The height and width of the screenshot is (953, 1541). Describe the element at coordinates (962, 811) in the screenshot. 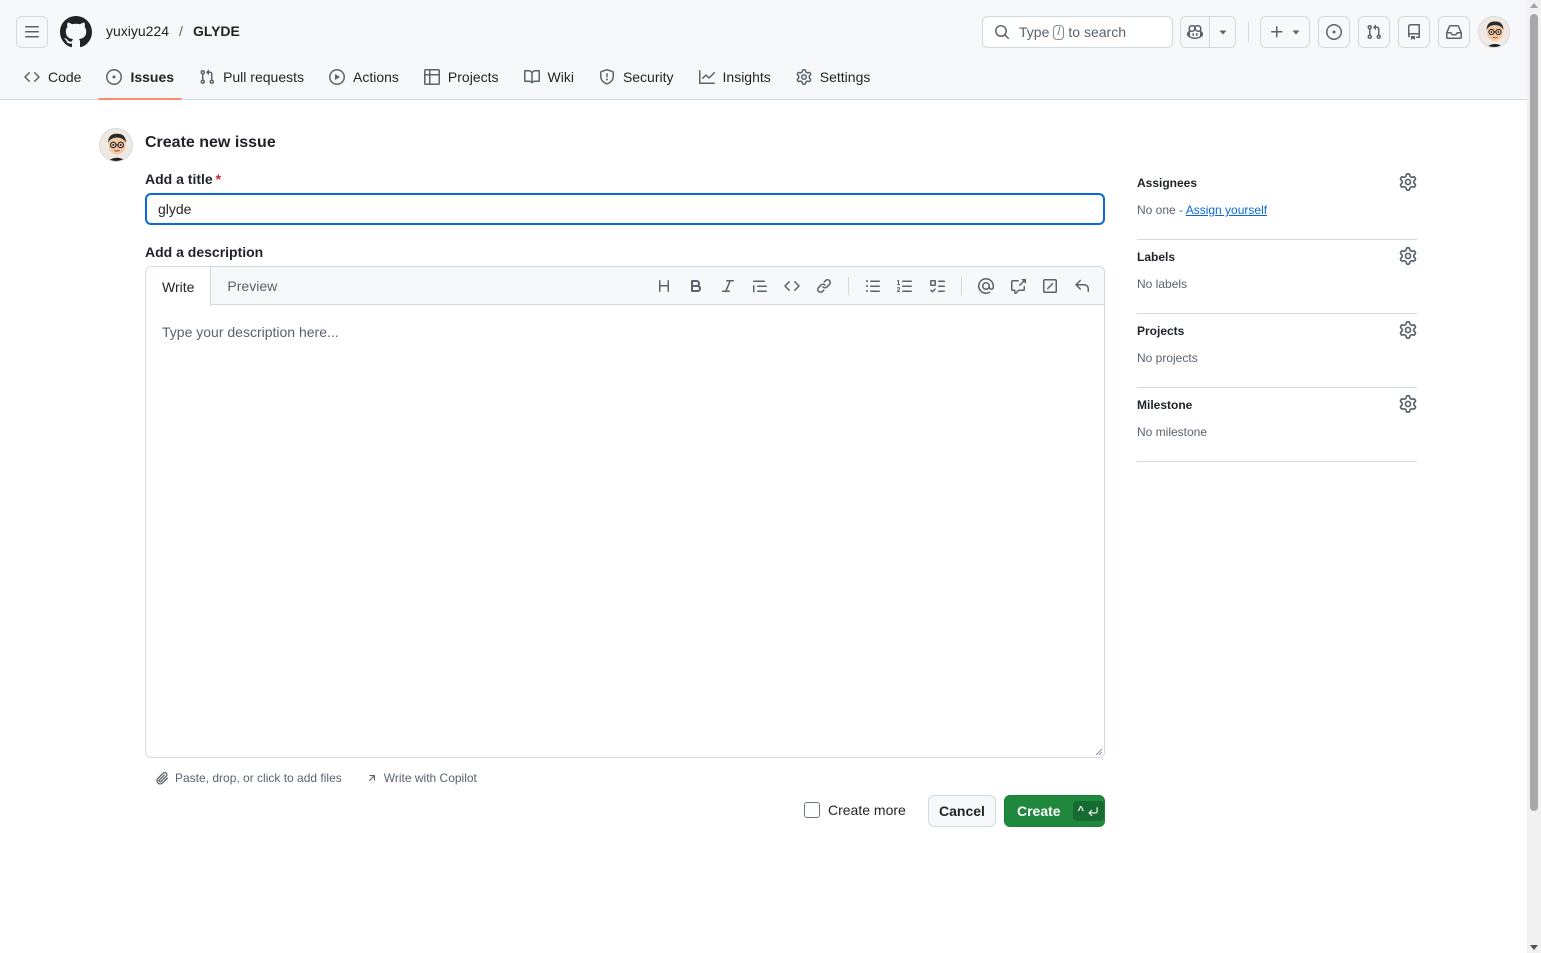

I see `cancel-button: Cancel` at that location.